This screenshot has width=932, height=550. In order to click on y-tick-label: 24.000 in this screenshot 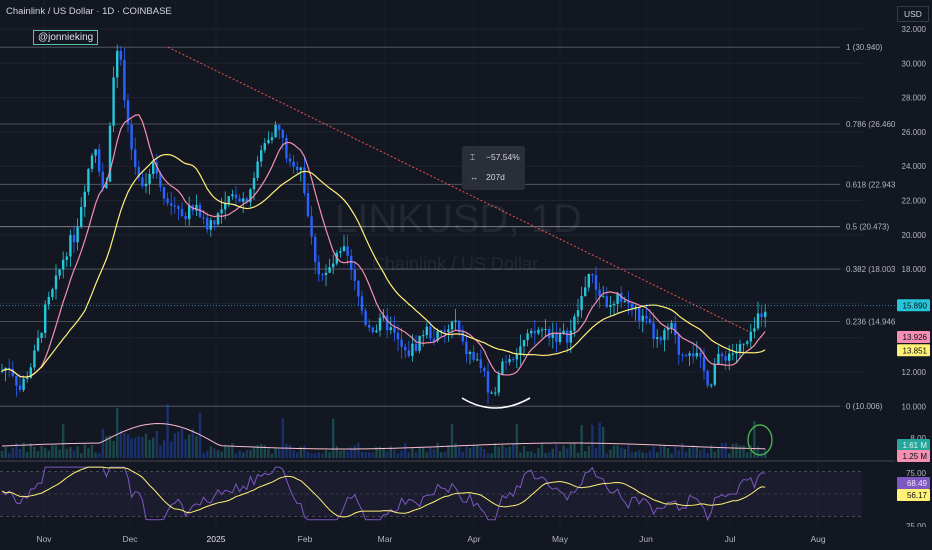, I will do `click(914, 166)`.